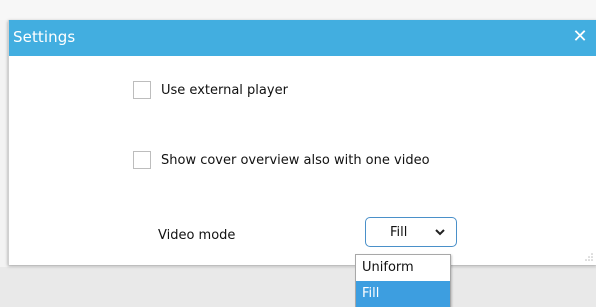 Image resolution: width=596 pixels, height=307 pixels. I want to click on show-cover-overview-option: Show cover overview also with one video, so click(281, 160).